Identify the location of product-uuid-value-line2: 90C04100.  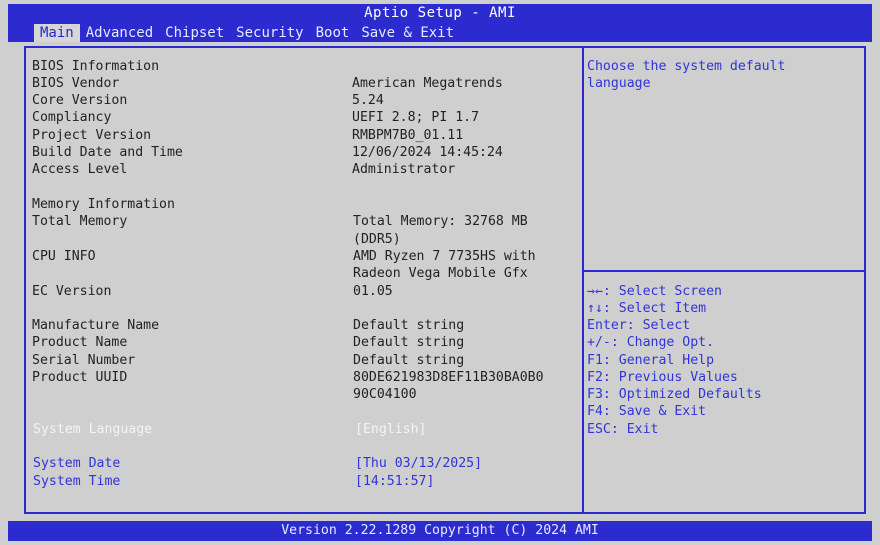
(385, 394).